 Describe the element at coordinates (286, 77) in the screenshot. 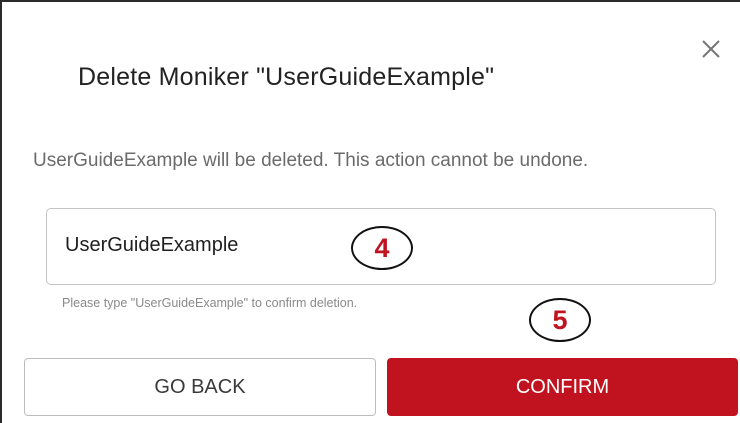

I see `dialog-title: Delete Moniker "UserGuideExample"` at that location.